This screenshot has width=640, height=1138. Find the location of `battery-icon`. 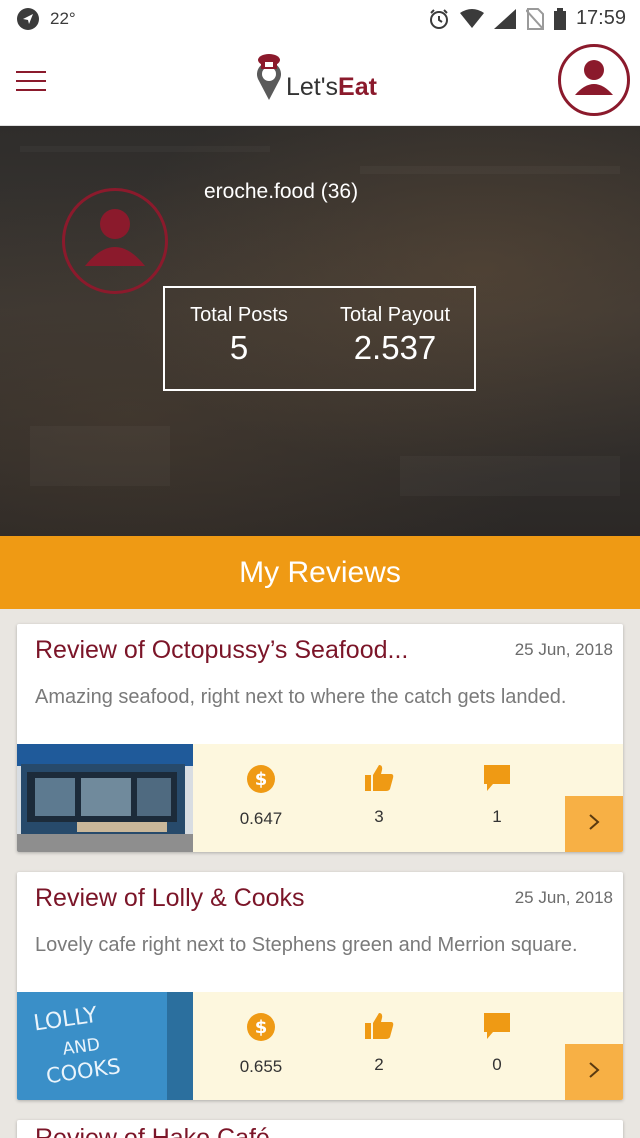

battery-icon is located at coordinates (559, 18).